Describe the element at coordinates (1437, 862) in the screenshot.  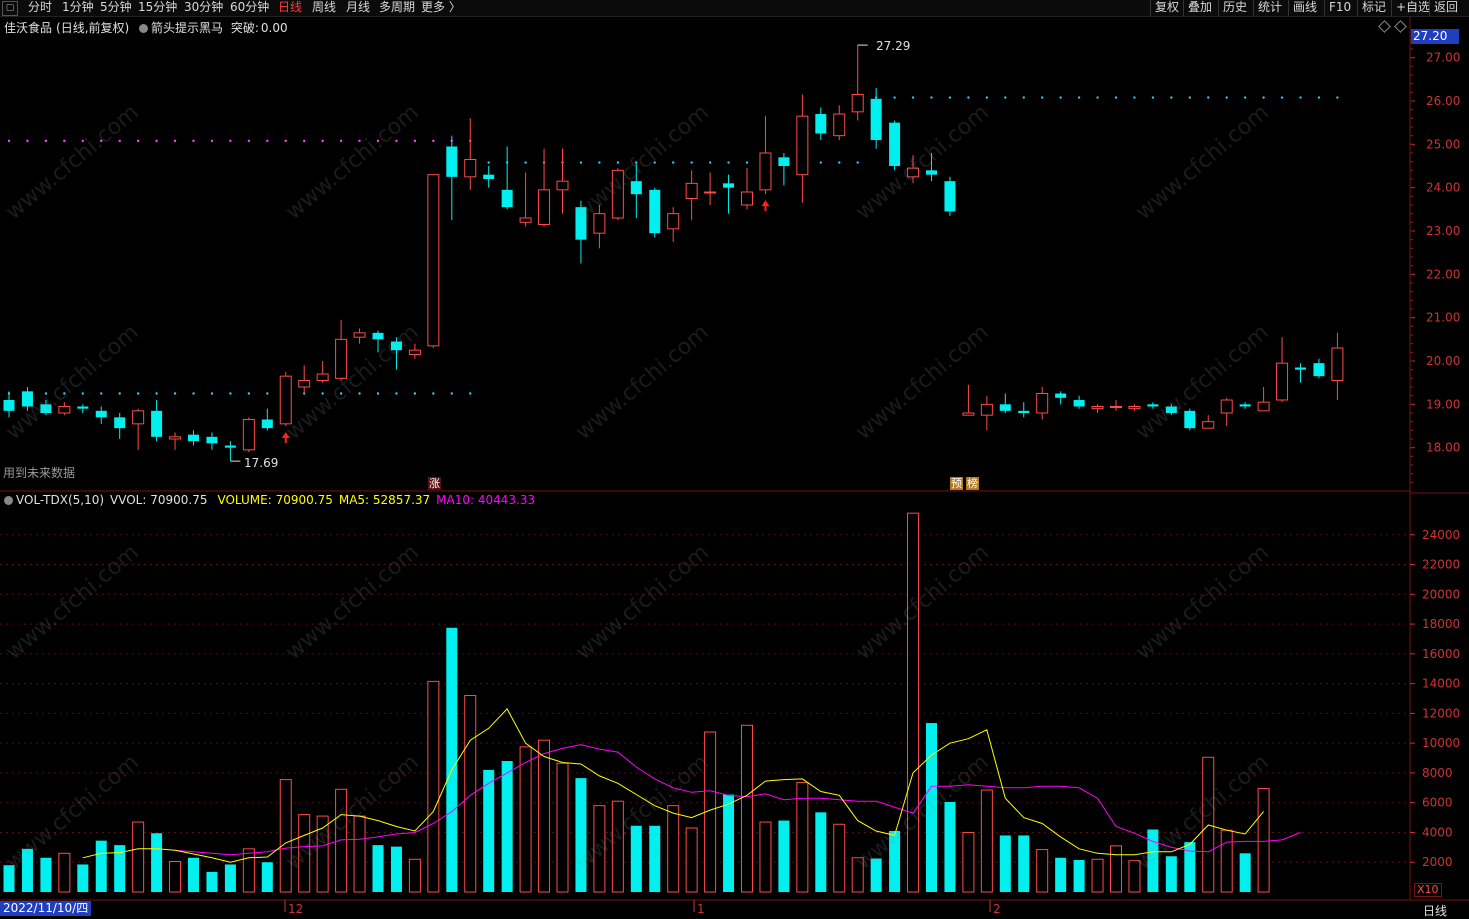
I see `volume-tick-label: 2000` at that location.